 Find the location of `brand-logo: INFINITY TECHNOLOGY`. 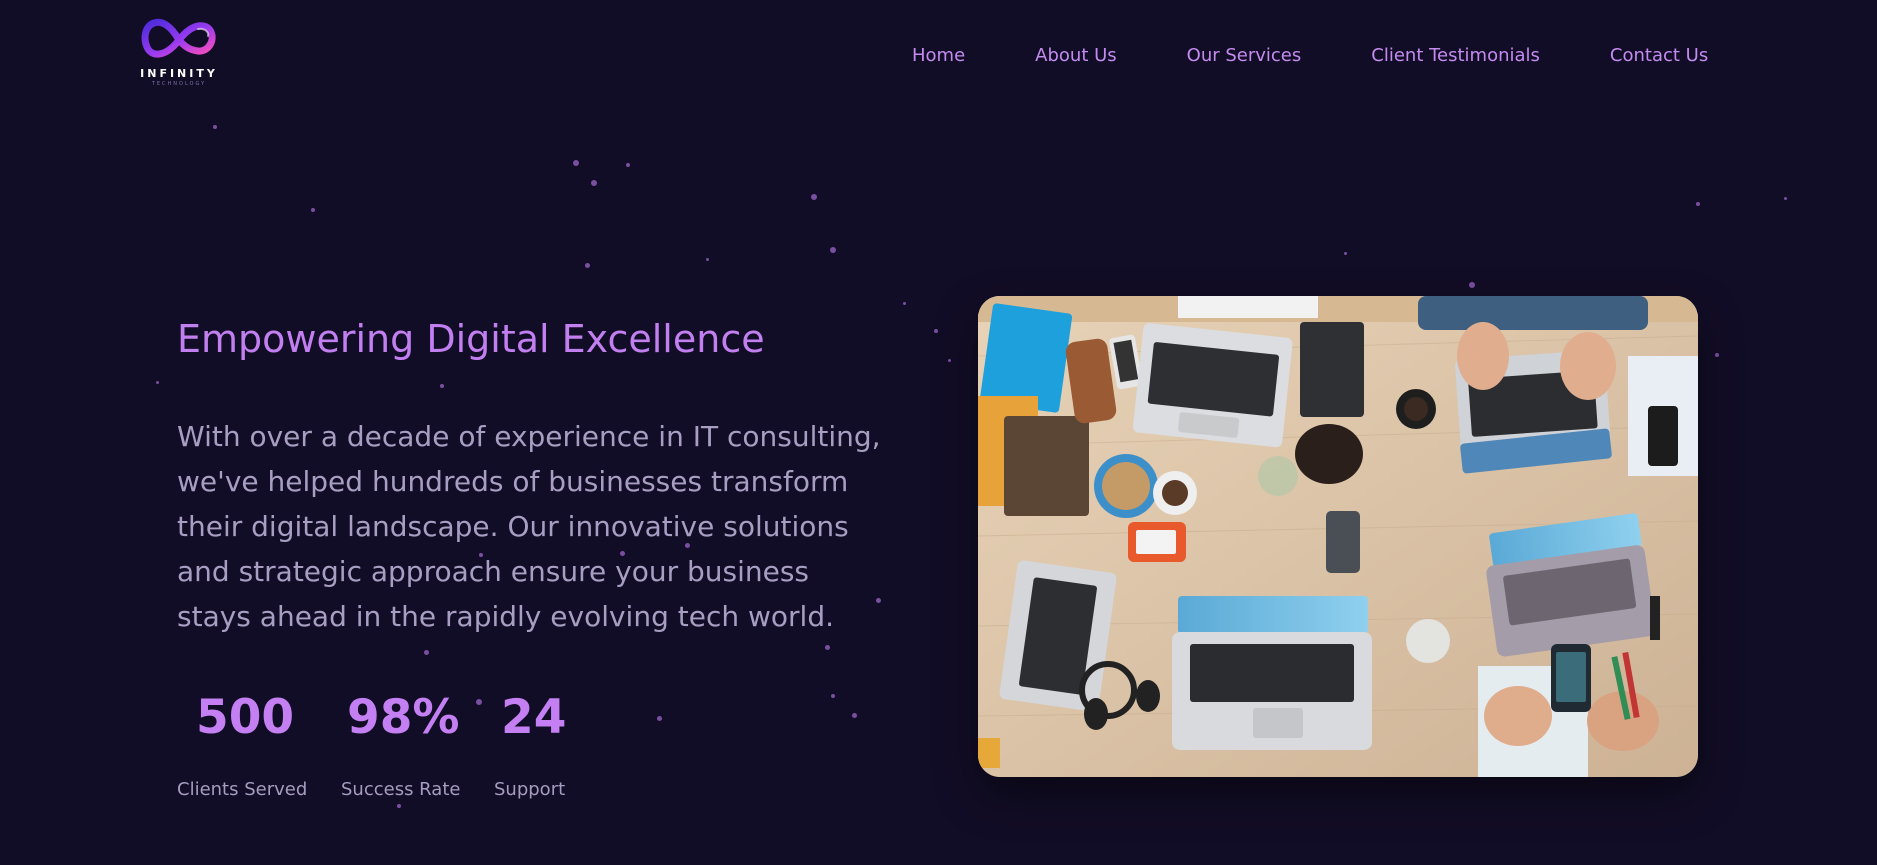

brand-logo: INFINITY TECHNOLOGY is located at coordinates (179, 54).